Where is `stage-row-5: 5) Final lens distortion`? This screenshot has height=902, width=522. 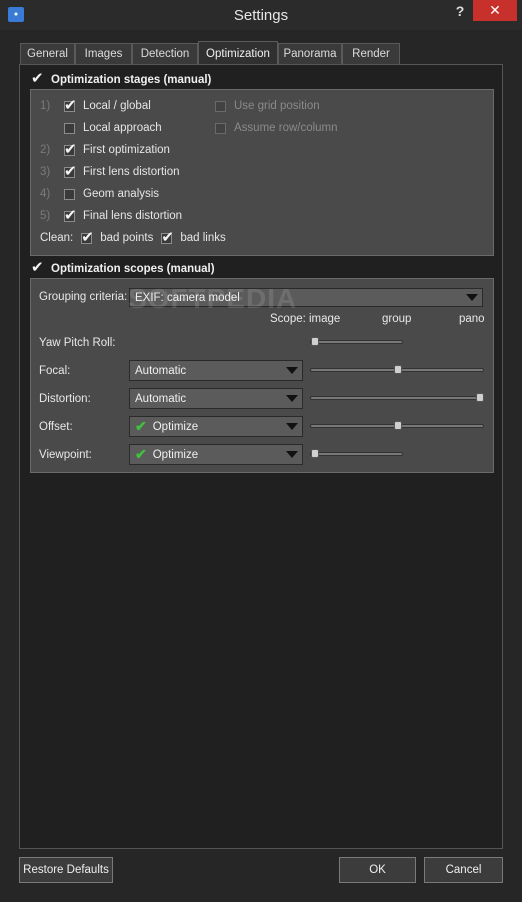 stage-row-5: 5) Final lens distortion is located at coordinates (111, 215).